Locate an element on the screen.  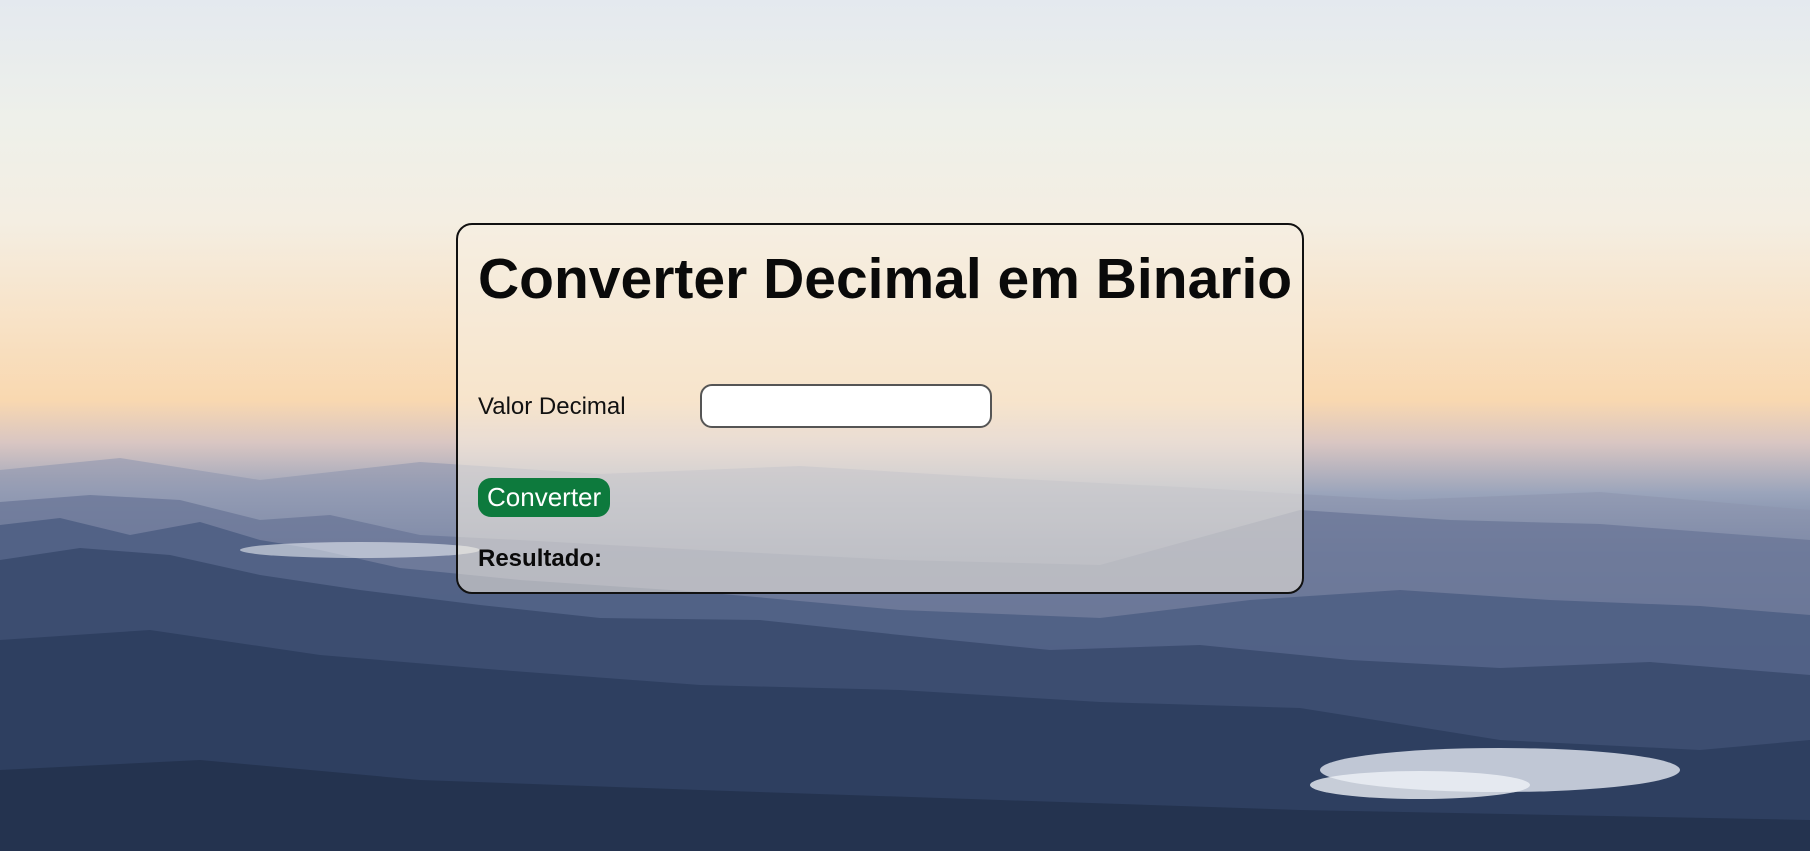
page-title: Converter Decimal em Binario is located at coordinates (885, 279).